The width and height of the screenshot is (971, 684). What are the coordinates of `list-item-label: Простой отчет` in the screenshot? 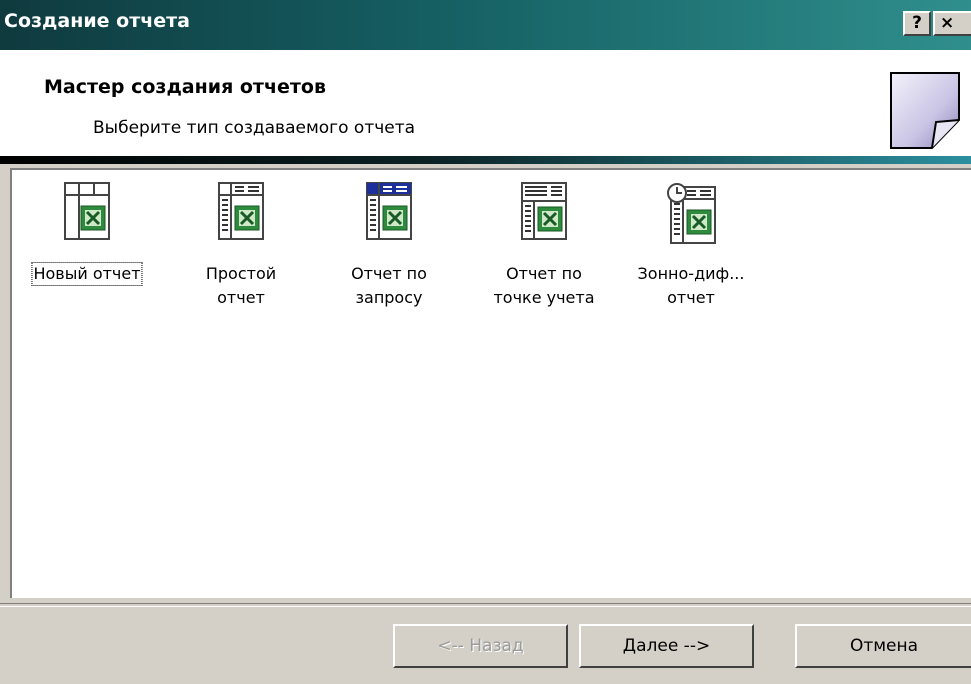 It's located at (241, 285).